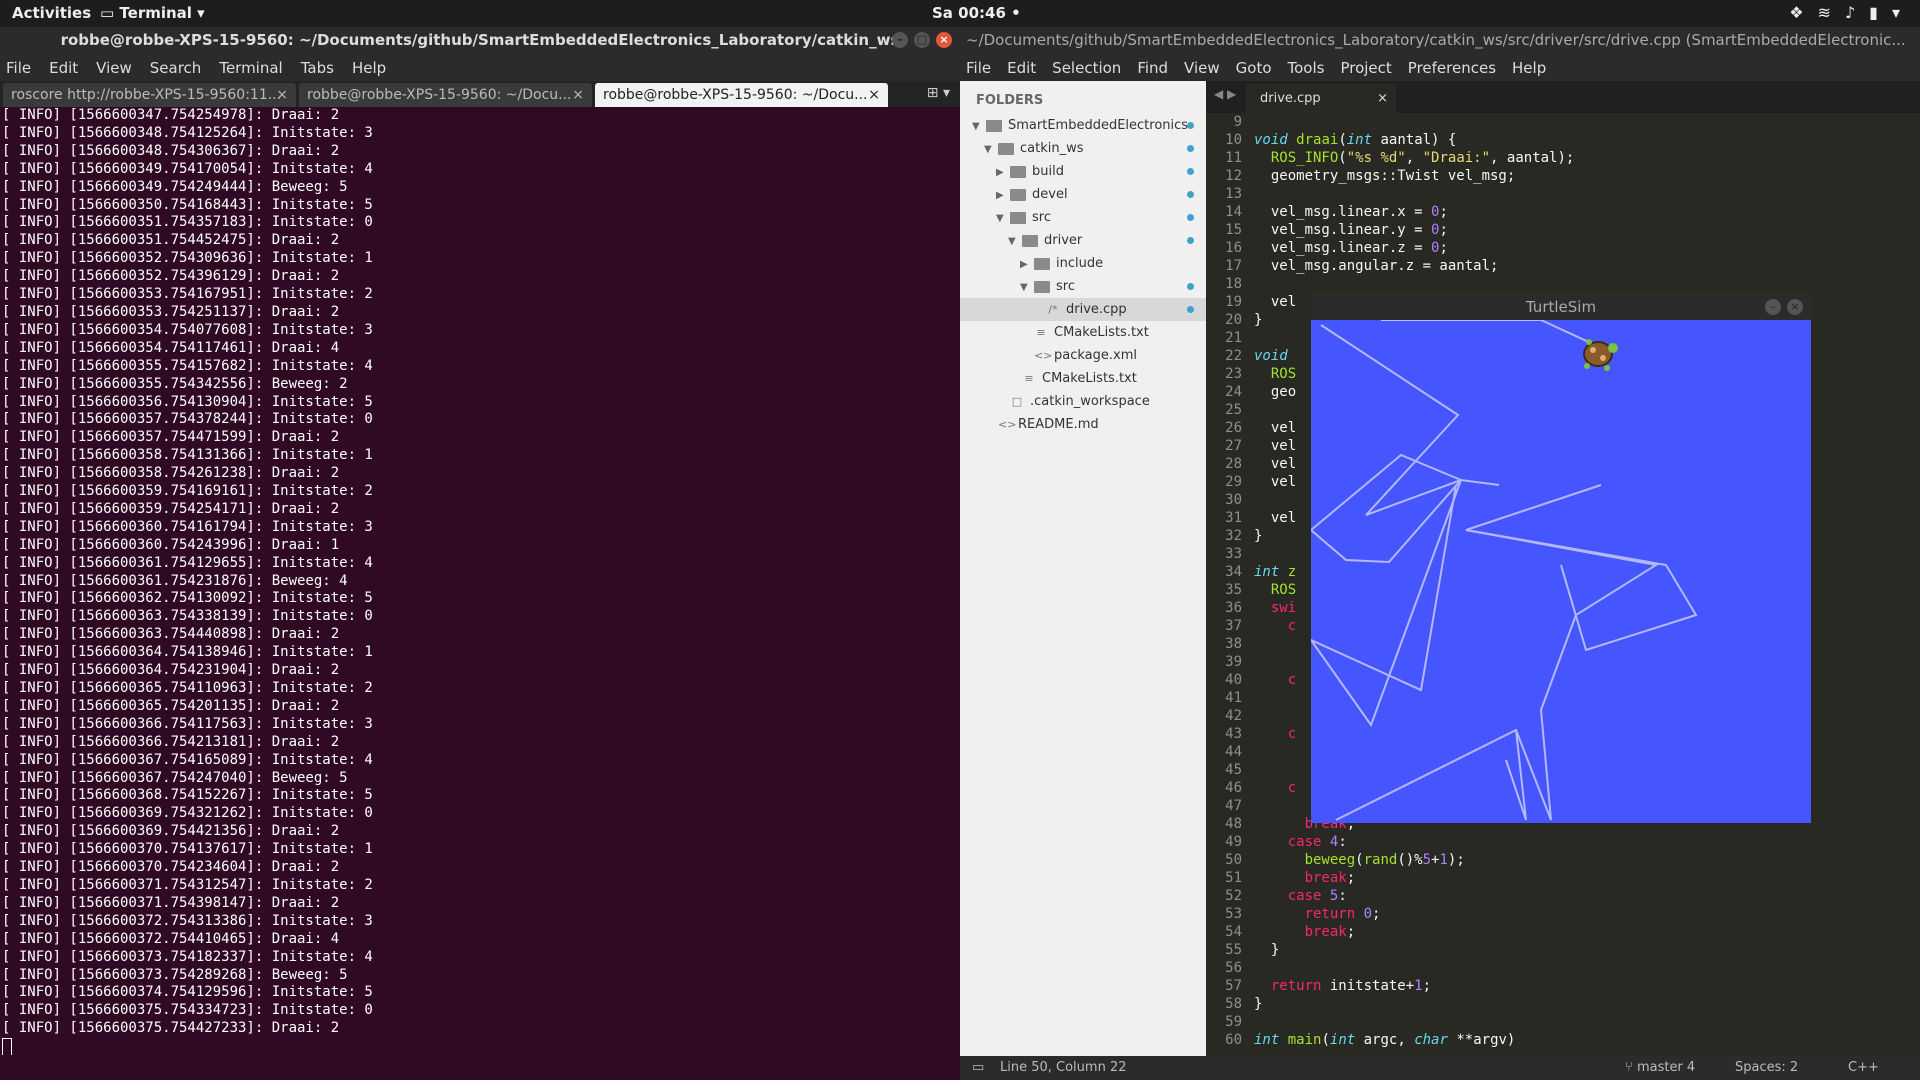 Image resolution: width=1920 pixels, height=1080 pixels. Describe the element at coordinates (1233, 608) in the screenshot. I see `line-number: 36` at that location.